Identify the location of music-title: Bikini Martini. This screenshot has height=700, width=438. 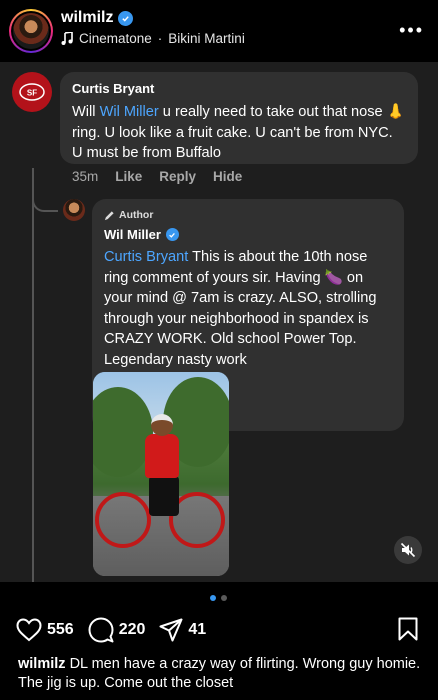
(206, 38).